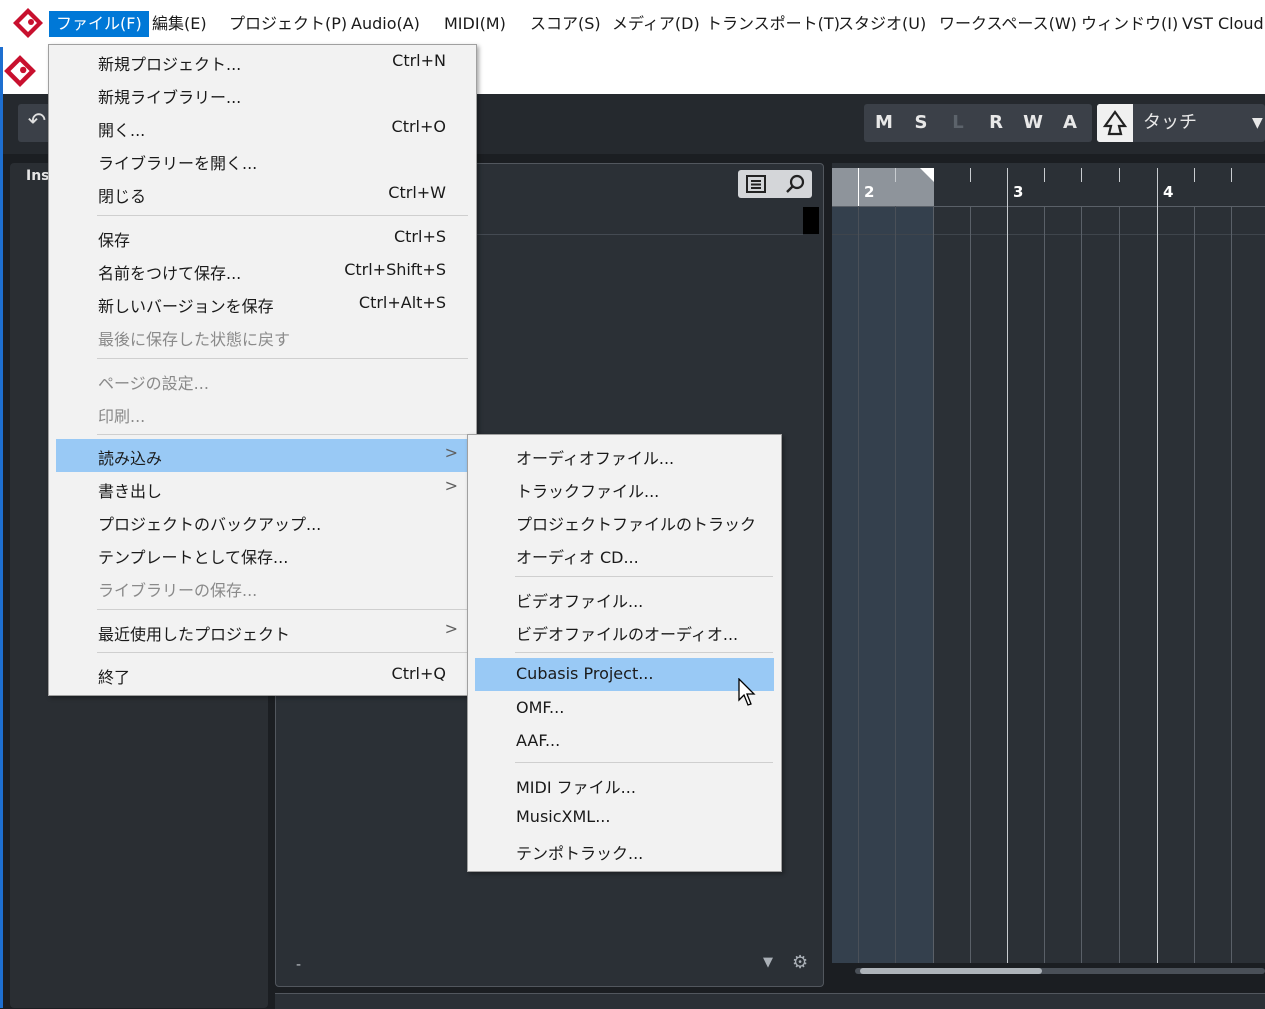 The height and width of the screenshot is (1009, 1265). Describe the element at coordinates (795, 184) in the screenshot. I see `search-icon` at that location.